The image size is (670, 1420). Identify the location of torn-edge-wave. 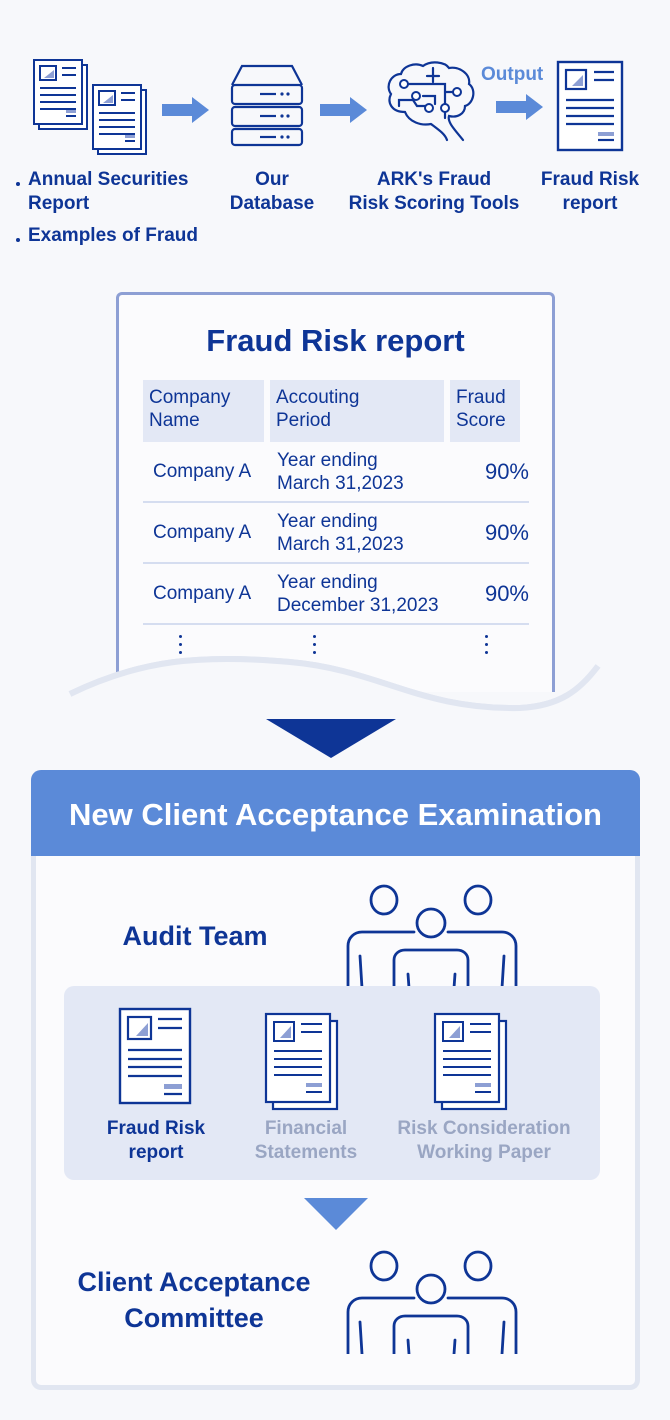
(334, 687).